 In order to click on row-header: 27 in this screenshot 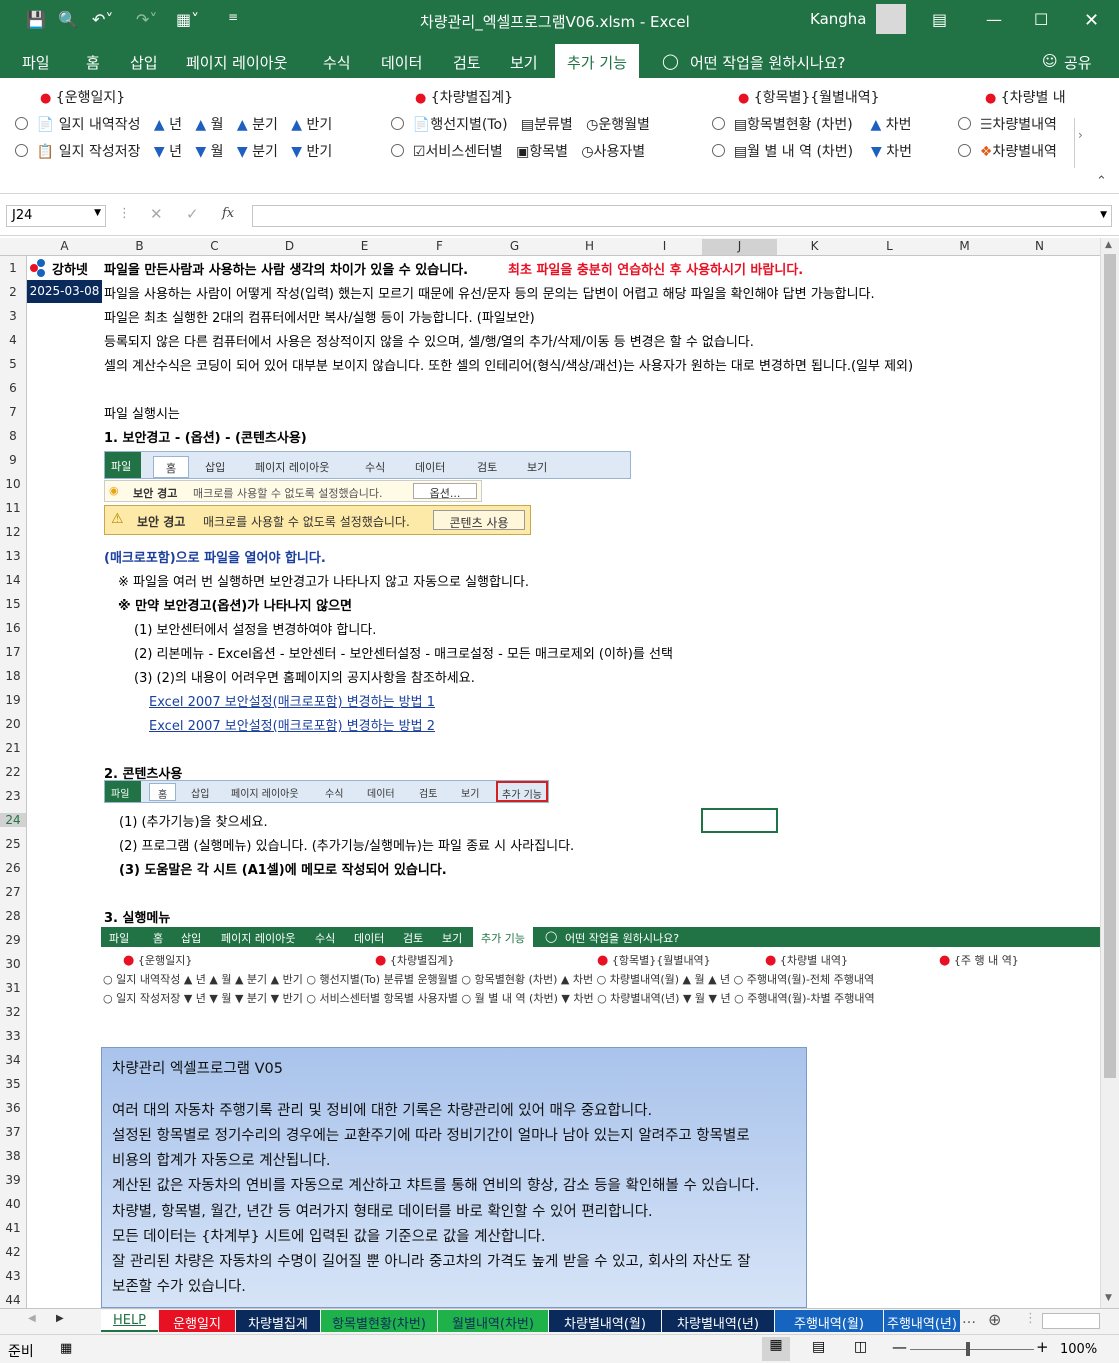, I will do `click(13, 892)`.